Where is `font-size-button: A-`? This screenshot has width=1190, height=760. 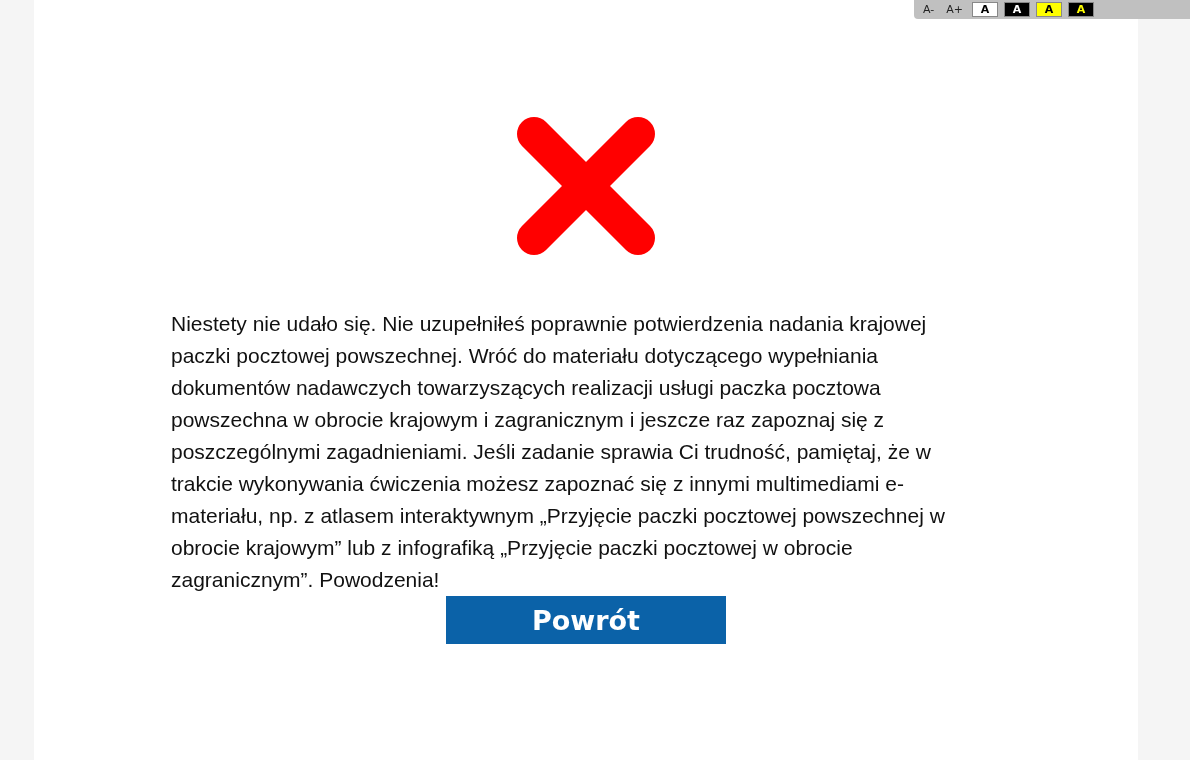 font-size-button: A- is located at coordinates (929, 9).